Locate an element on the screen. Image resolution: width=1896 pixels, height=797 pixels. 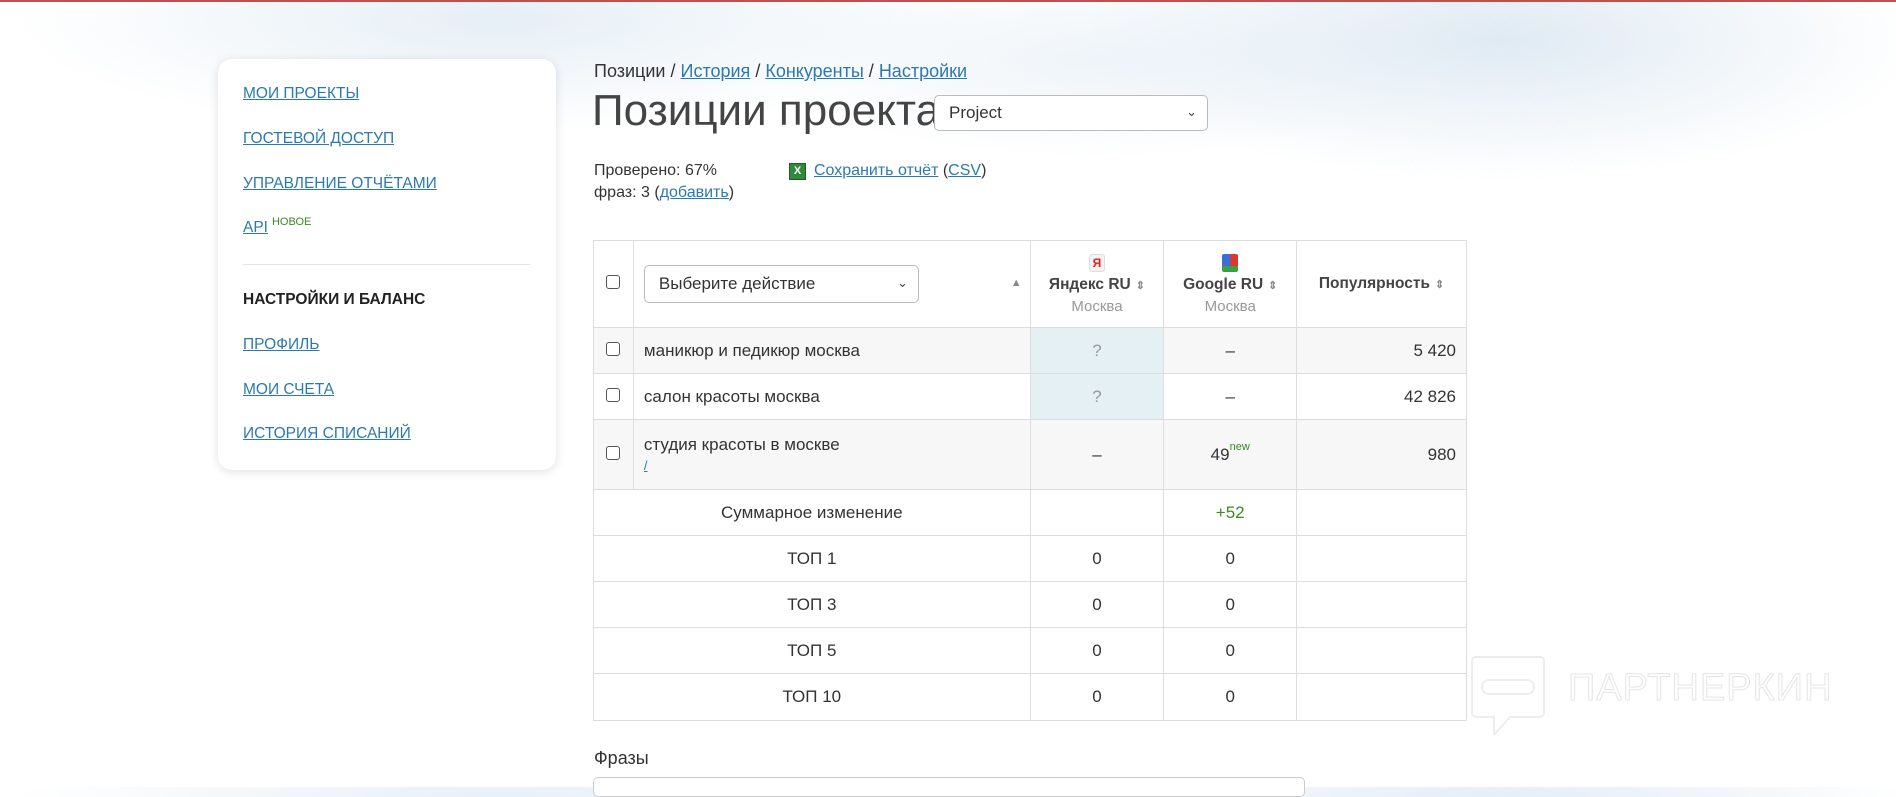
sidebar-divider is located at coordinates (387, 264).